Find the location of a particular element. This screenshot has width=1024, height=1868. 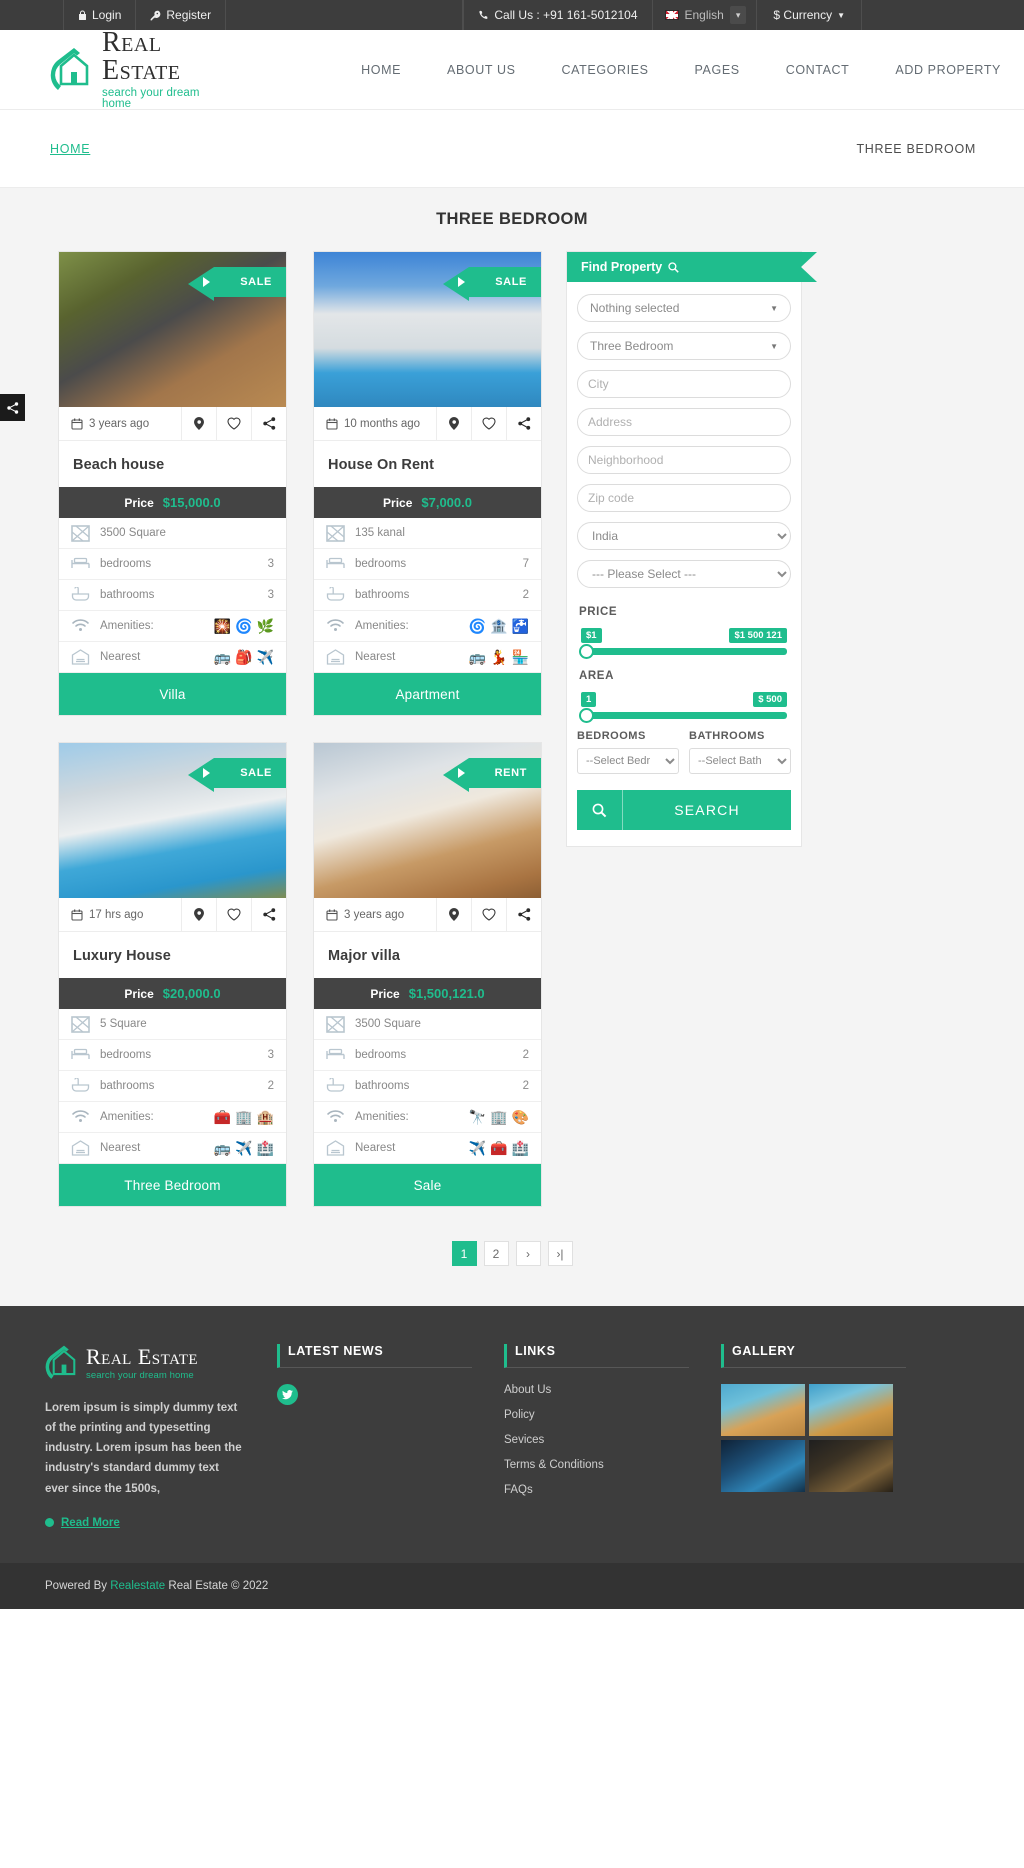

nav-item-home: HOME is located at coordinates (381, 70).